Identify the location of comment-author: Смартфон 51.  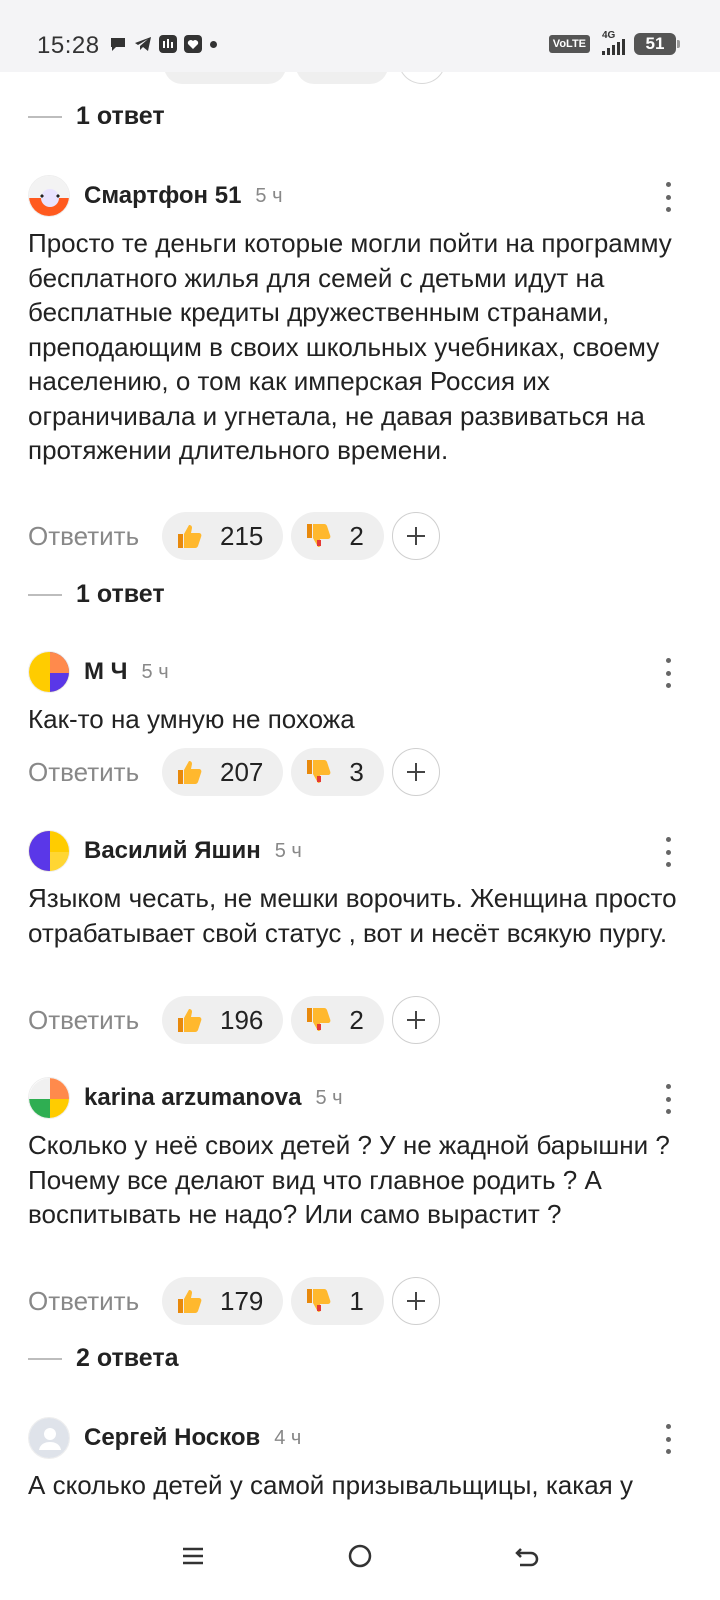
(162, 196).